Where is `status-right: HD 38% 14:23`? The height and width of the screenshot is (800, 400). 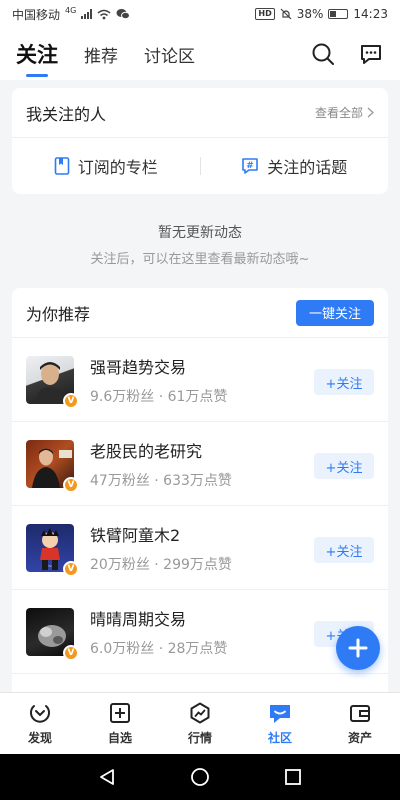 status-right: HD 38% 14:23 is located at coordinates (321, 14).